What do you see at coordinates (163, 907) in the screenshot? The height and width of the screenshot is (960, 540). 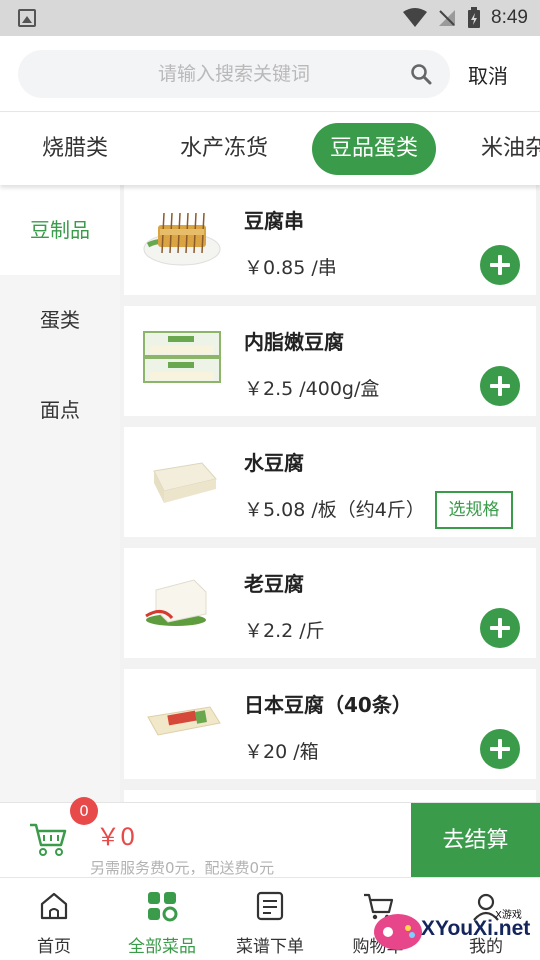 I see `grid-icon` at bounding box center [163, 907].